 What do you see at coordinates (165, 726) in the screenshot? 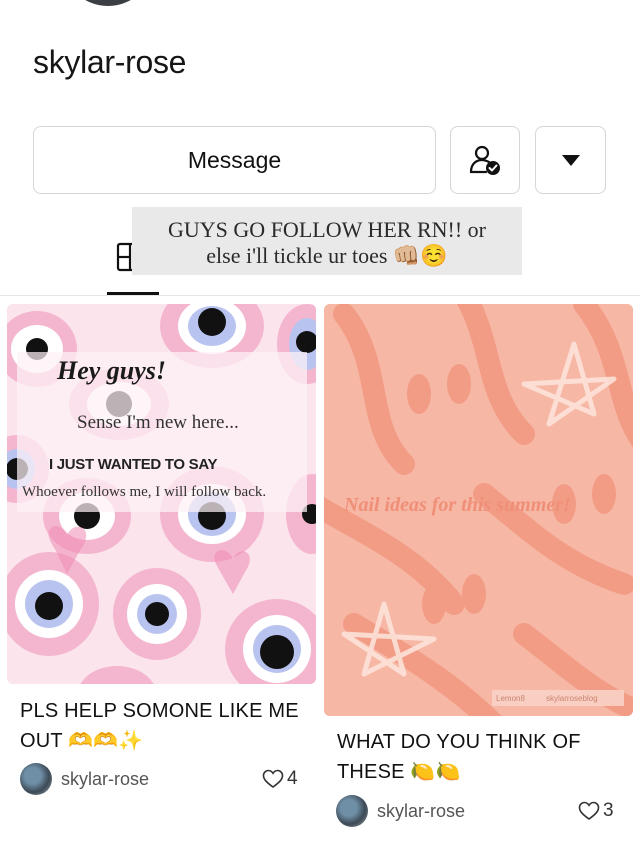
I see `post-title: PLS HELP SOMONE LIKE ME OUT 🫶🫶✨` at bounding box center [165, 726].